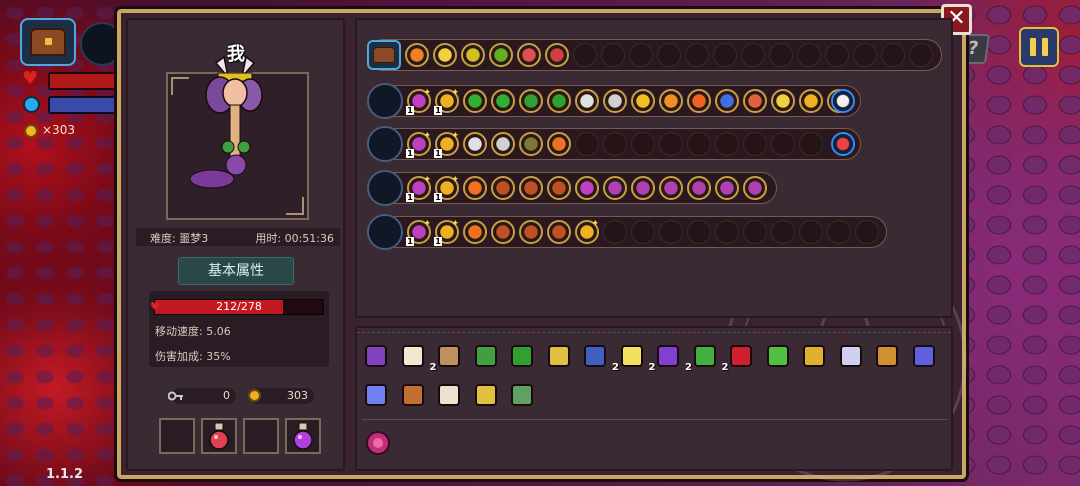 The image size is (1080, 486). Describe the element at coordinates (413, 395) in the screenshot. I see `barrel-item` at that location.